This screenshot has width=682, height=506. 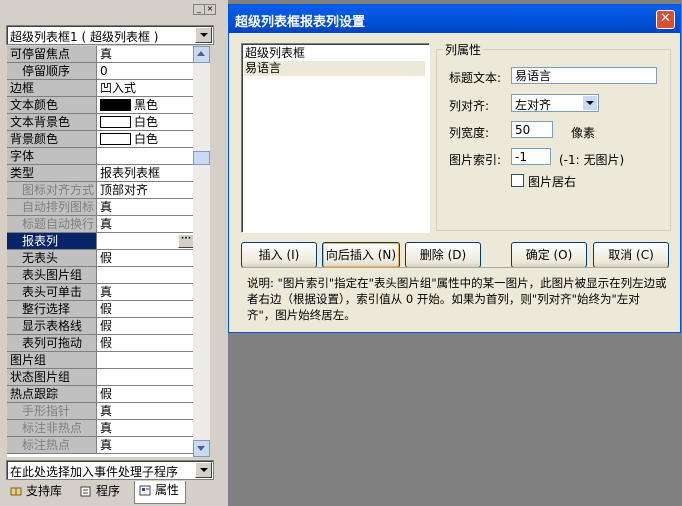 I want to click on property-row: 自动排列图标真, so click(x=100, y=207).